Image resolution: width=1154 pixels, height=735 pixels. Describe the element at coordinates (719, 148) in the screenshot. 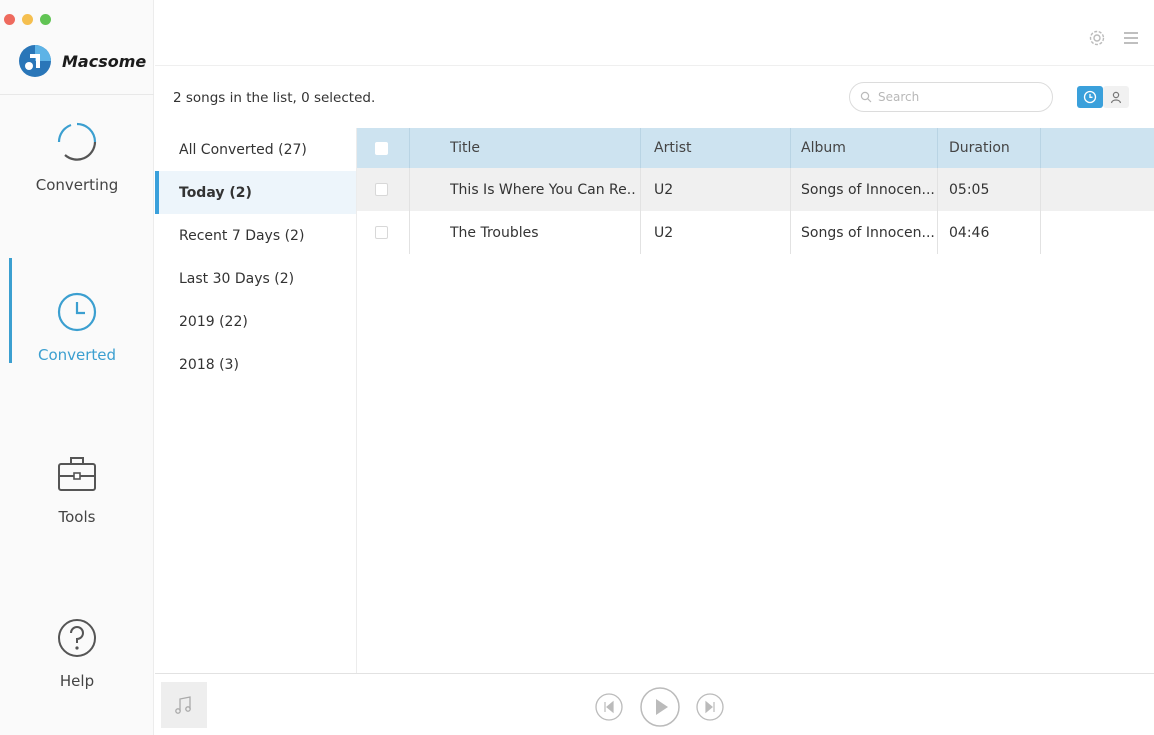

I see `column-artist: Artist` at that location.